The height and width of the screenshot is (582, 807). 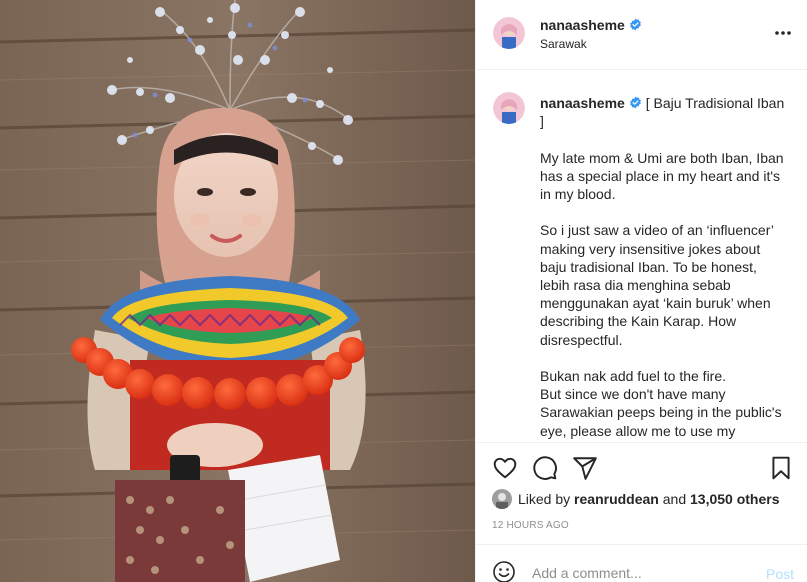 What do you see at coordinates (641, 35) in the screenshot?
I see `post-header: nanaasheme Sarawak` at bounding box center [641, 35].